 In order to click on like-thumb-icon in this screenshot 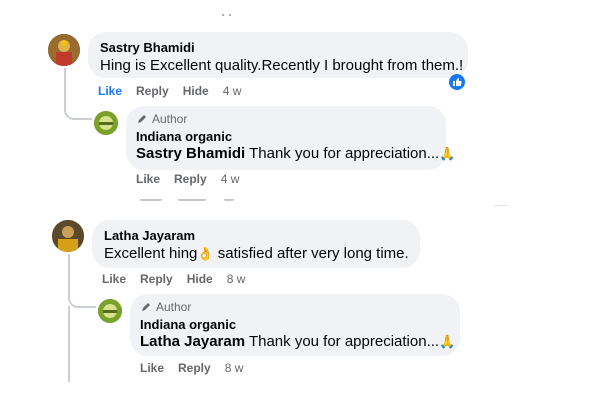, I will do `click(457, 82)`.